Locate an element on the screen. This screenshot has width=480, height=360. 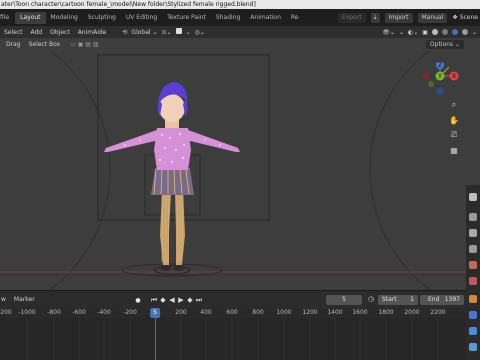
grid-icon: ▦ is located at coordinates (454, 150).